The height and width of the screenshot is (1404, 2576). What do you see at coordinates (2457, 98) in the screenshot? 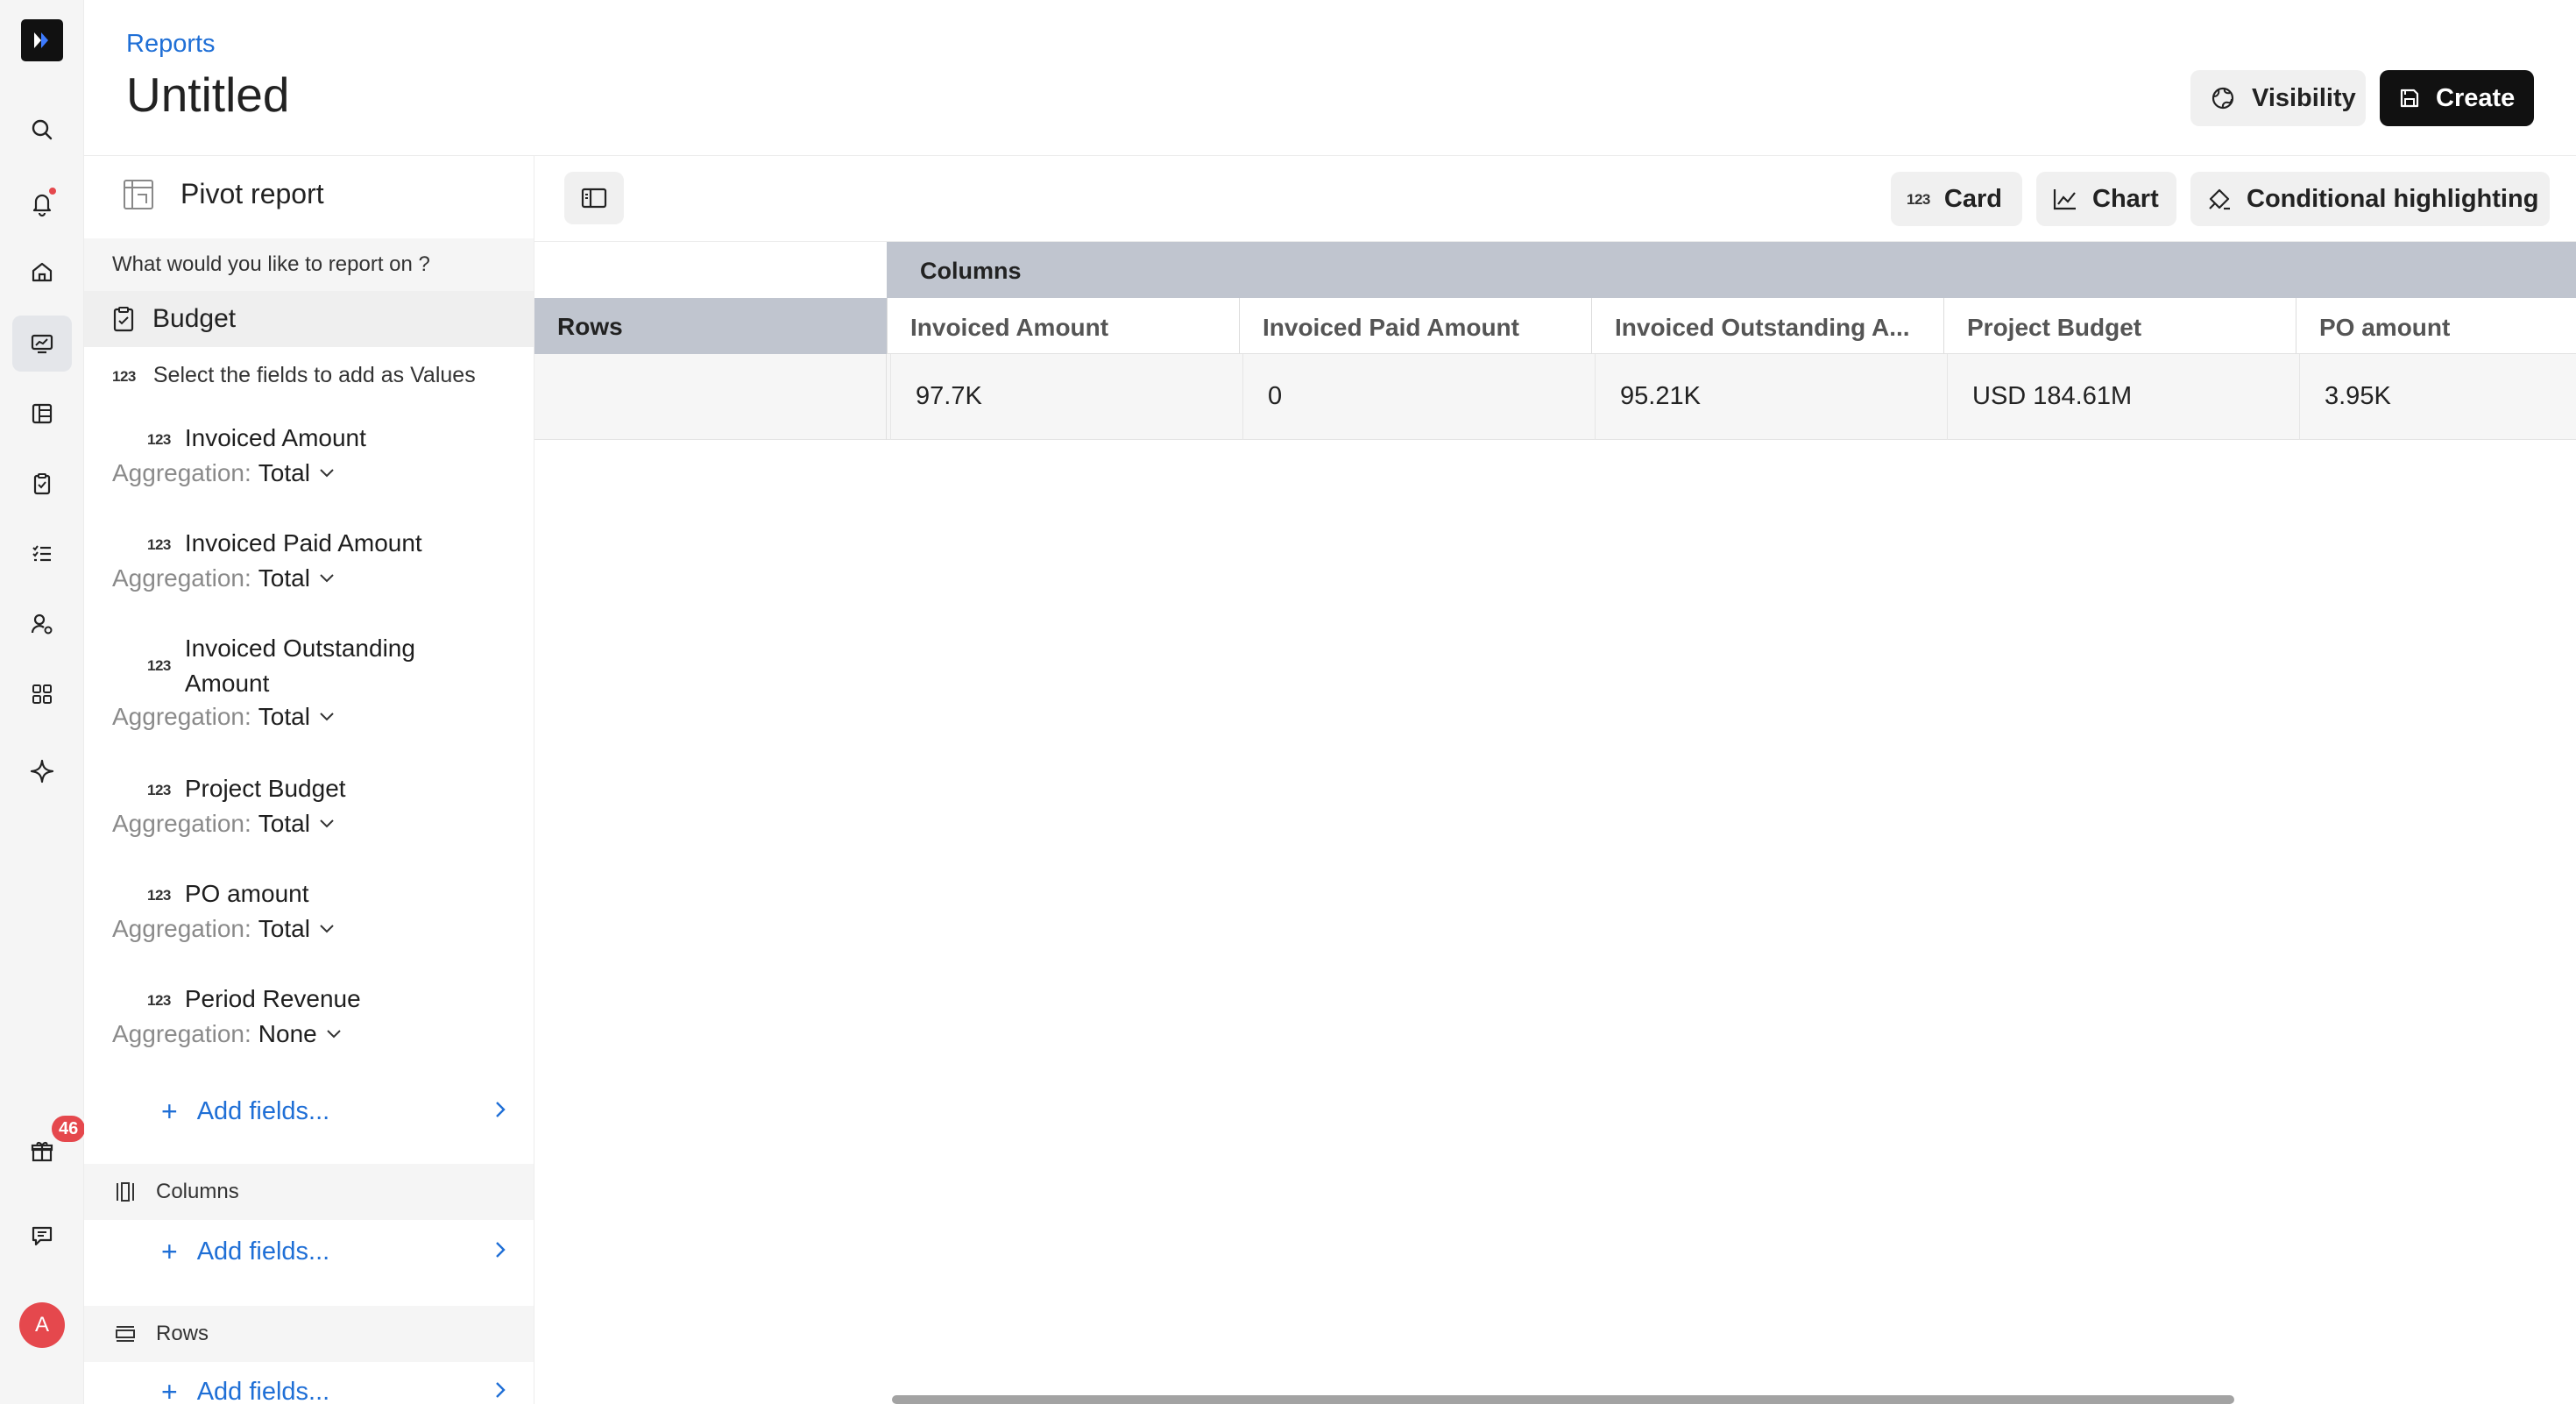
I see `create-button: Create` at bounding box center [2457, 98].